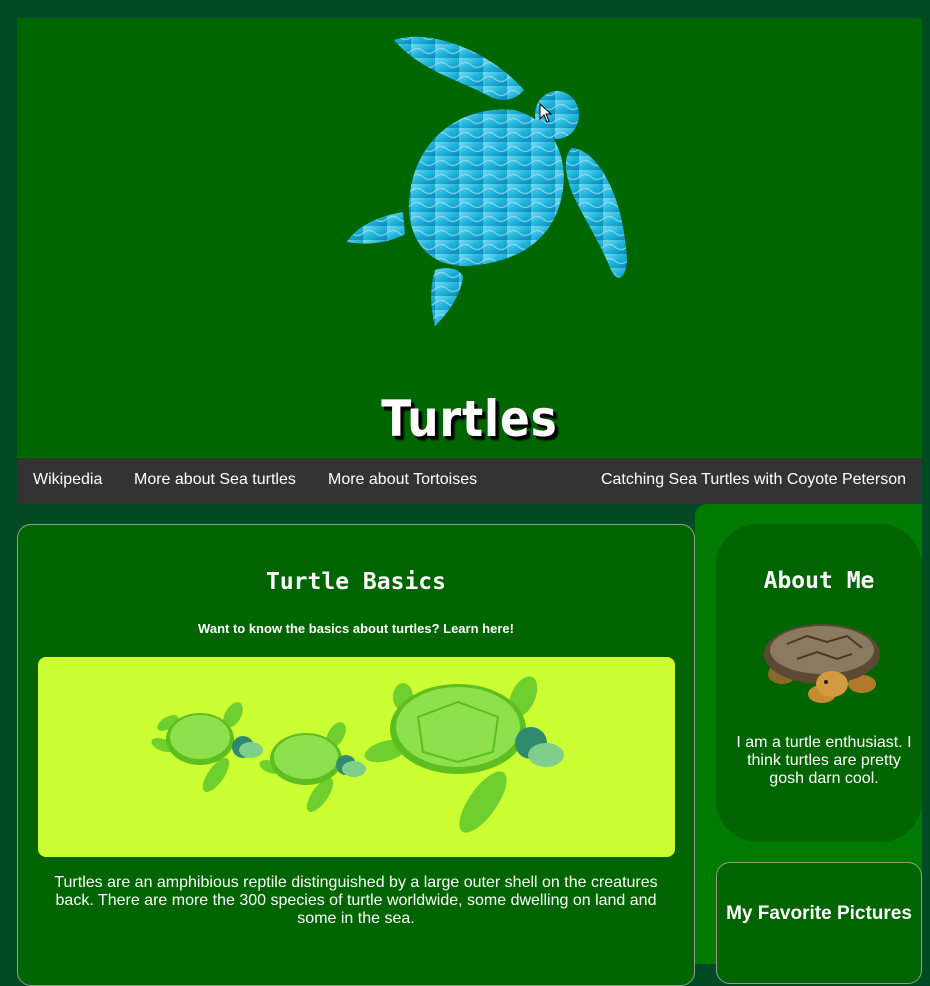 This screenshot has height=986, width=930. What do you see at coordinates (546, 113) in the screenshot?
I see `mouse-cursor-icon` at bounding box center [546, 113].